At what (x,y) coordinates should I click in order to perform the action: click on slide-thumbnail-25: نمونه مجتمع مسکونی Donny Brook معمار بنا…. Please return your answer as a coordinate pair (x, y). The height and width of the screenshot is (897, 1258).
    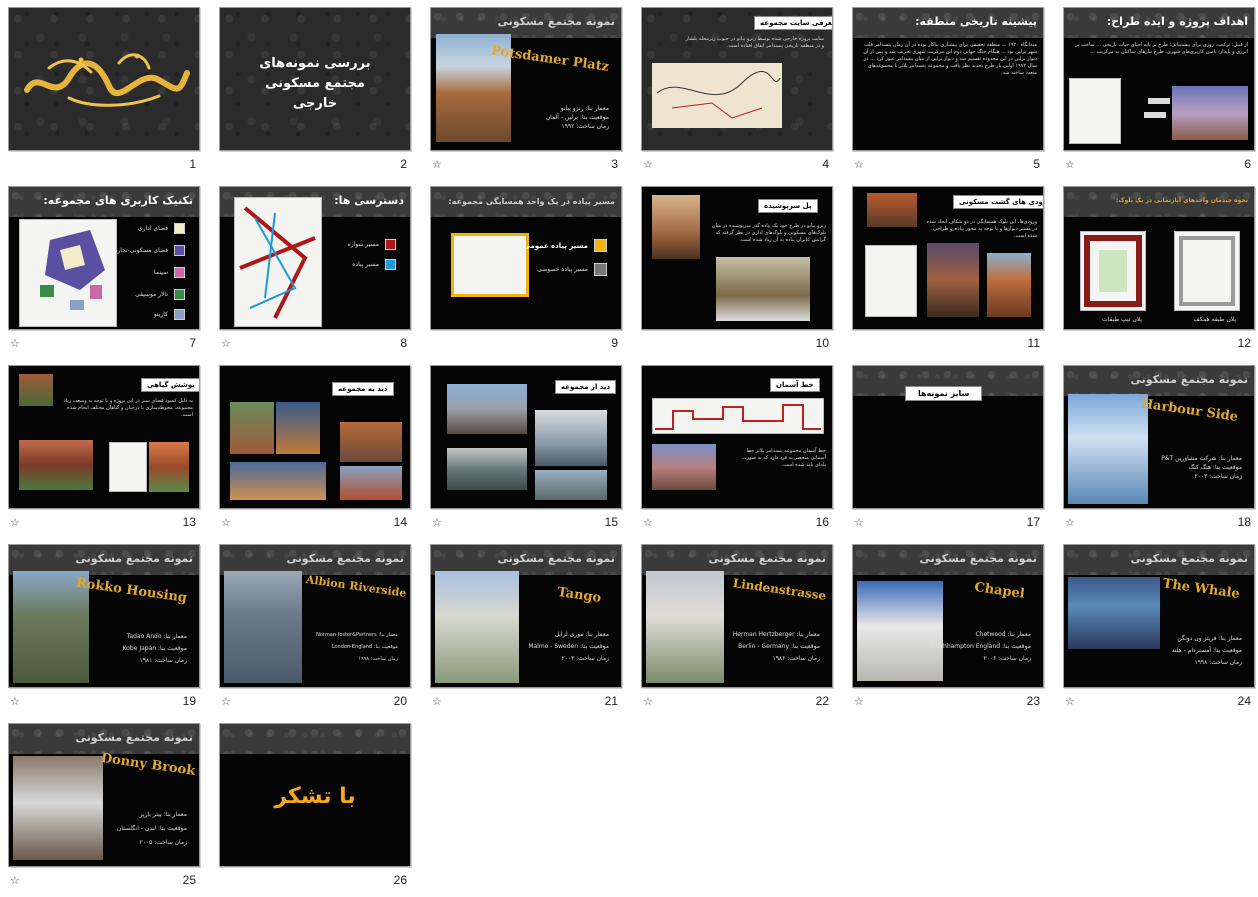
    Looking at the image, I should click on (108, 809).